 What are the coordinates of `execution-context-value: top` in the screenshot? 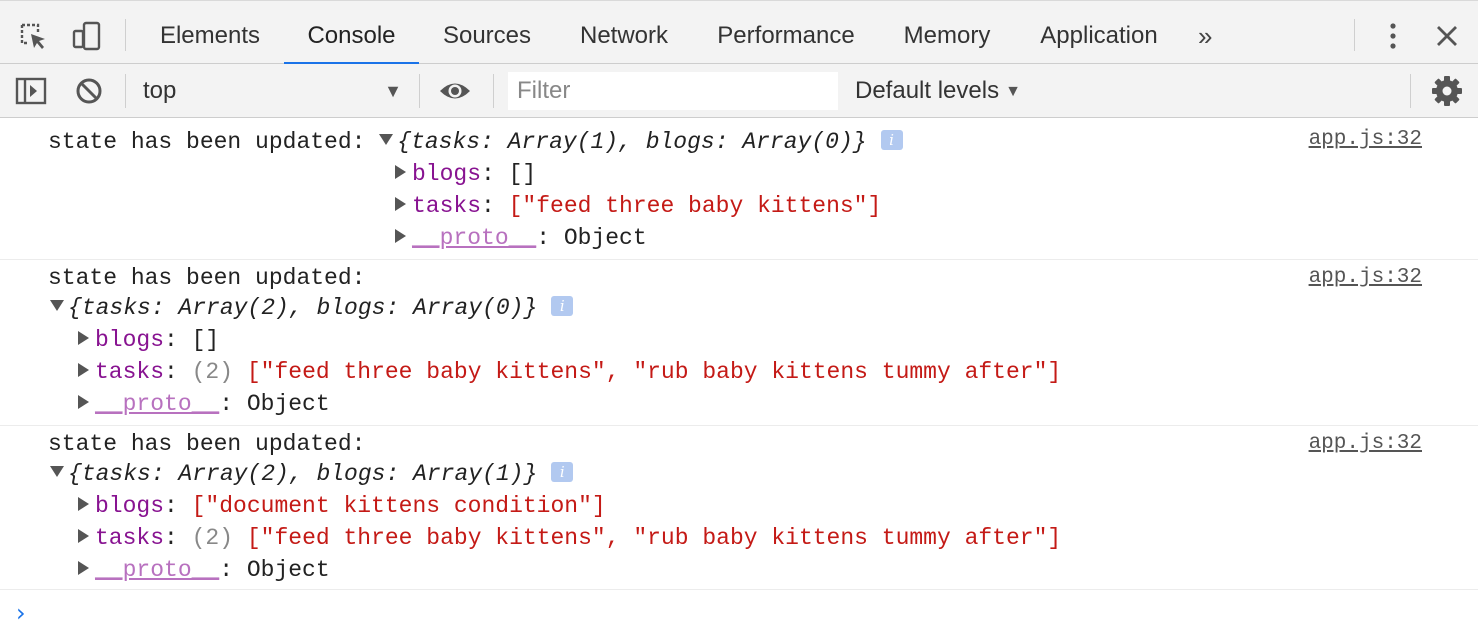 It's located at (160, 90).